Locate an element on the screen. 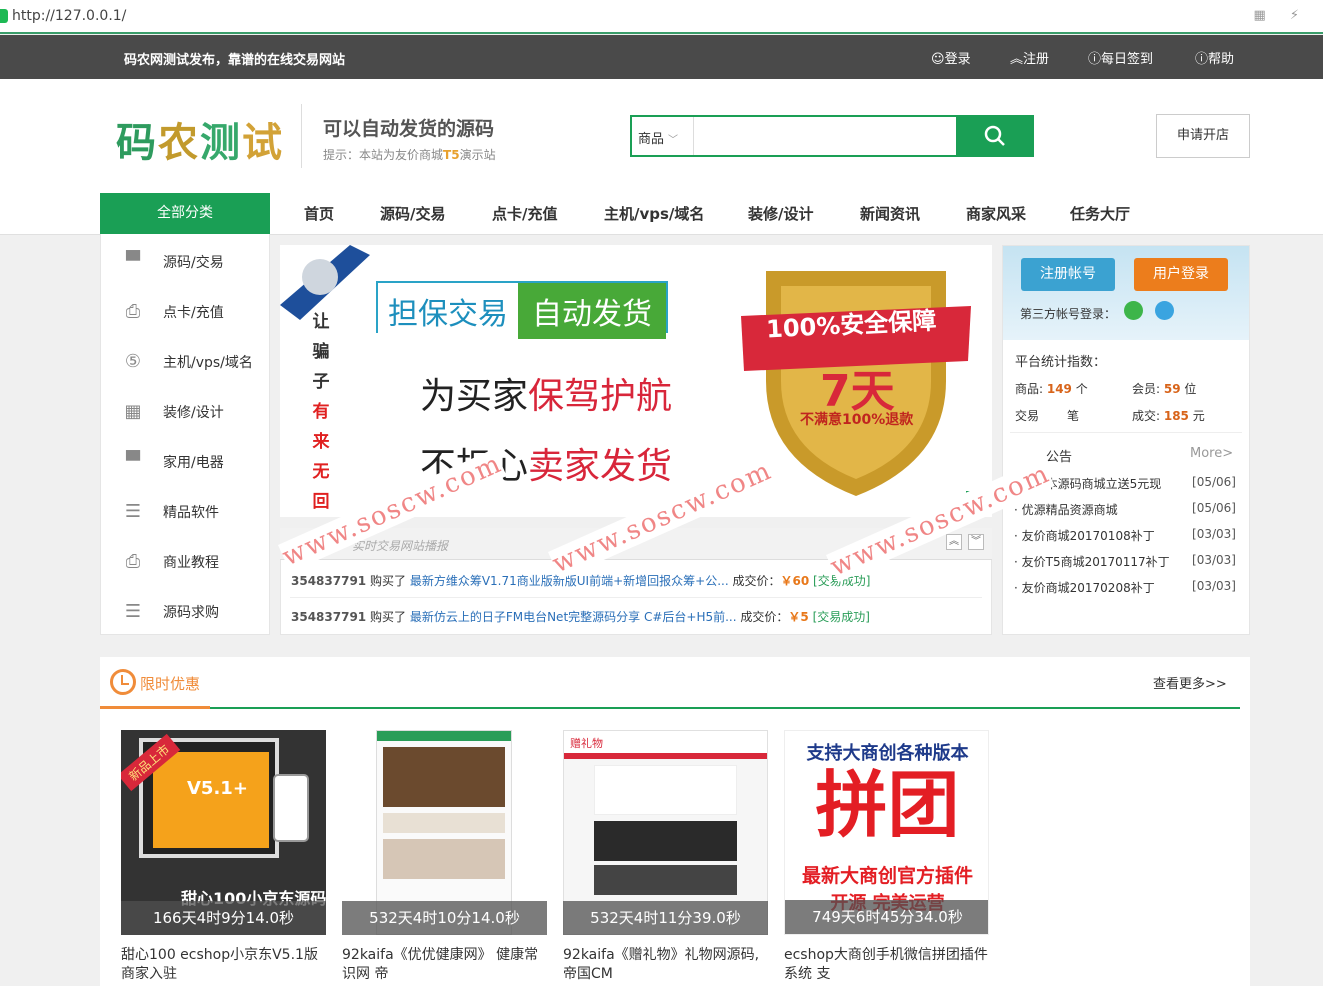 This screenshot has height=986, width=1323. nav-item-source: 源码/交易 is located at coordinates (412, 213).